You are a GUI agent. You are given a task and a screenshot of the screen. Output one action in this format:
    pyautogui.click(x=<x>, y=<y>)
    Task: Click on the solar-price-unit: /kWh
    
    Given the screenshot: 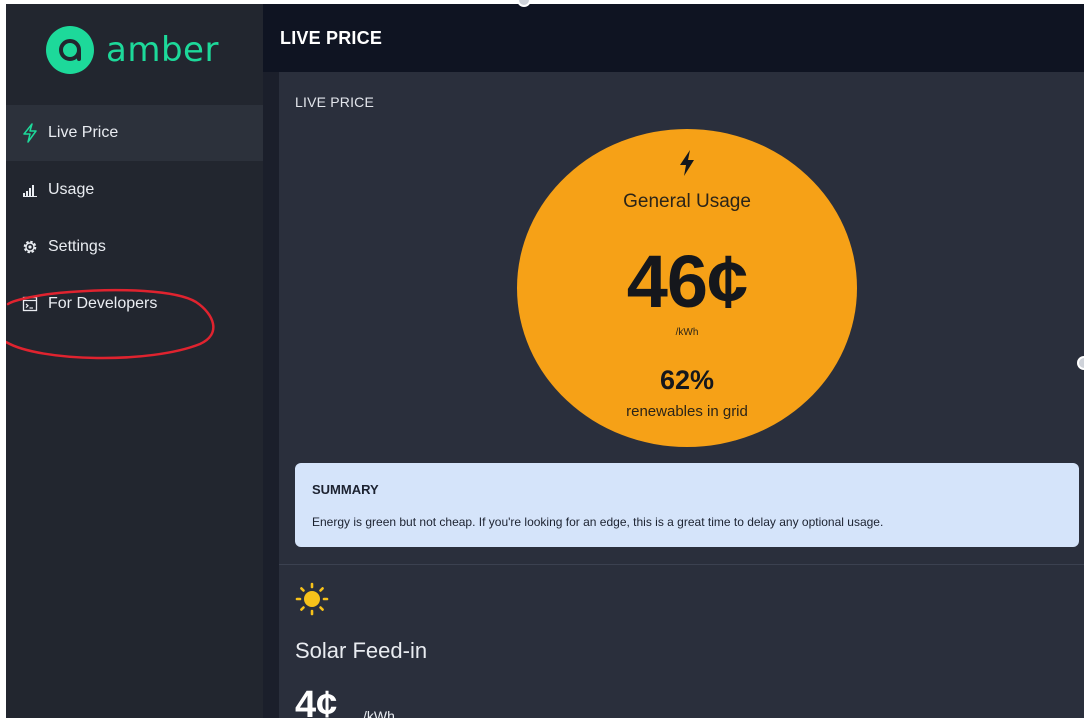 What is the action you would take?
    pyautogui.click(x=379, y=713)
    